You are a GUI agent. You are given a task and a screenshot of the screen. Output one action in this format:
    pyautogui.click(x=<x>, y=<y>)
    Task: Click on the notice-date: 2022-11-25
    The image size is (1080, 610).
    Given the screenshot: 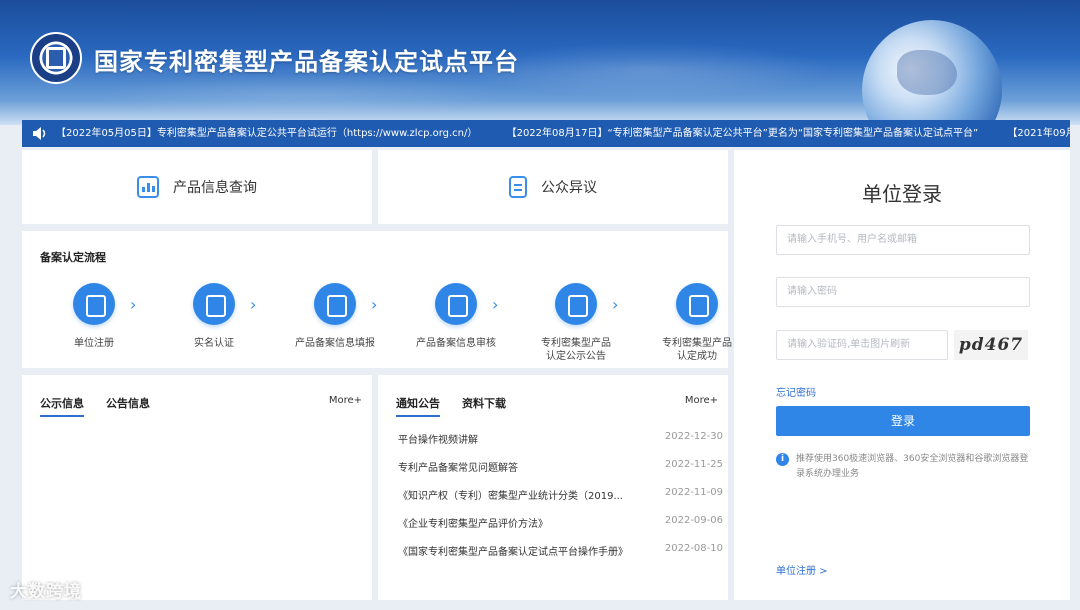 What is the action you would take?
    pyautogui.click(x=693, y=464)
    